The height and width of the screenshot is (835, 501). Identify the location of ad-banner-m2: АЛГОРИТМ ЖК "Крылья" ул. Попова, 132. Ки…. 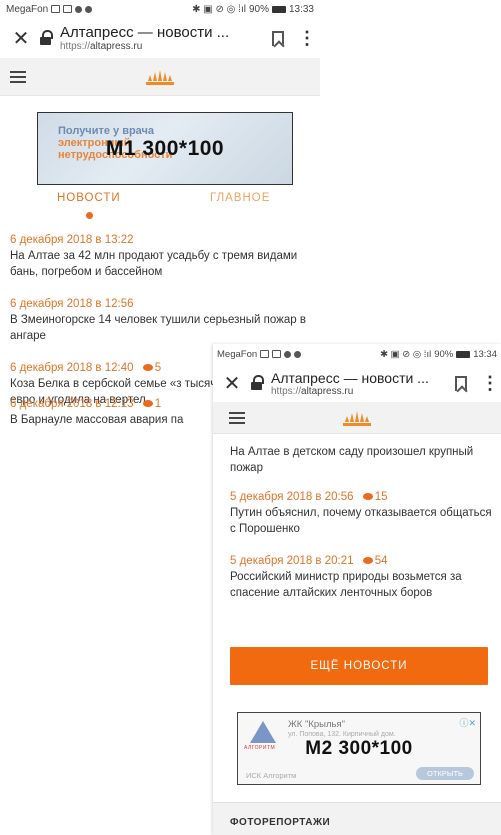
(359, 748).